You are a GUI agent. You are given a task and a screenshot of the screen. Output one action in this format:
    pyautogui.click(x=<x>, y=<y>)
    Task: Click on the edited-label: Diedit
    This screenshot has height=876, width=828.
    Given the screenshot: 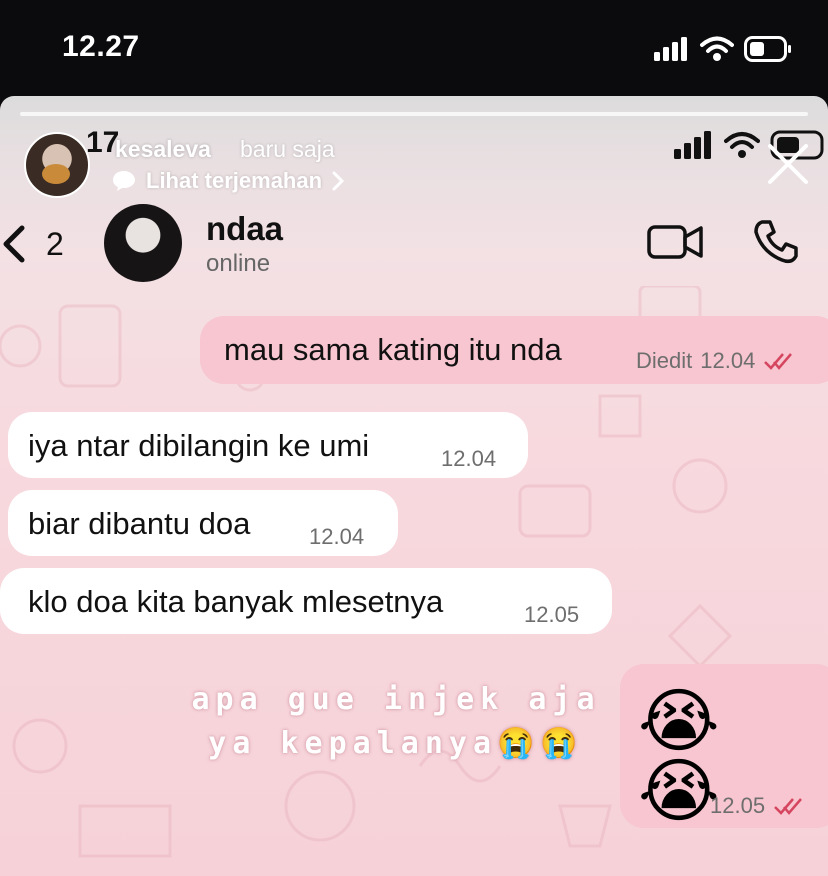 What is the action you would take?
    pyautogui.click(x=664, y=360)
    